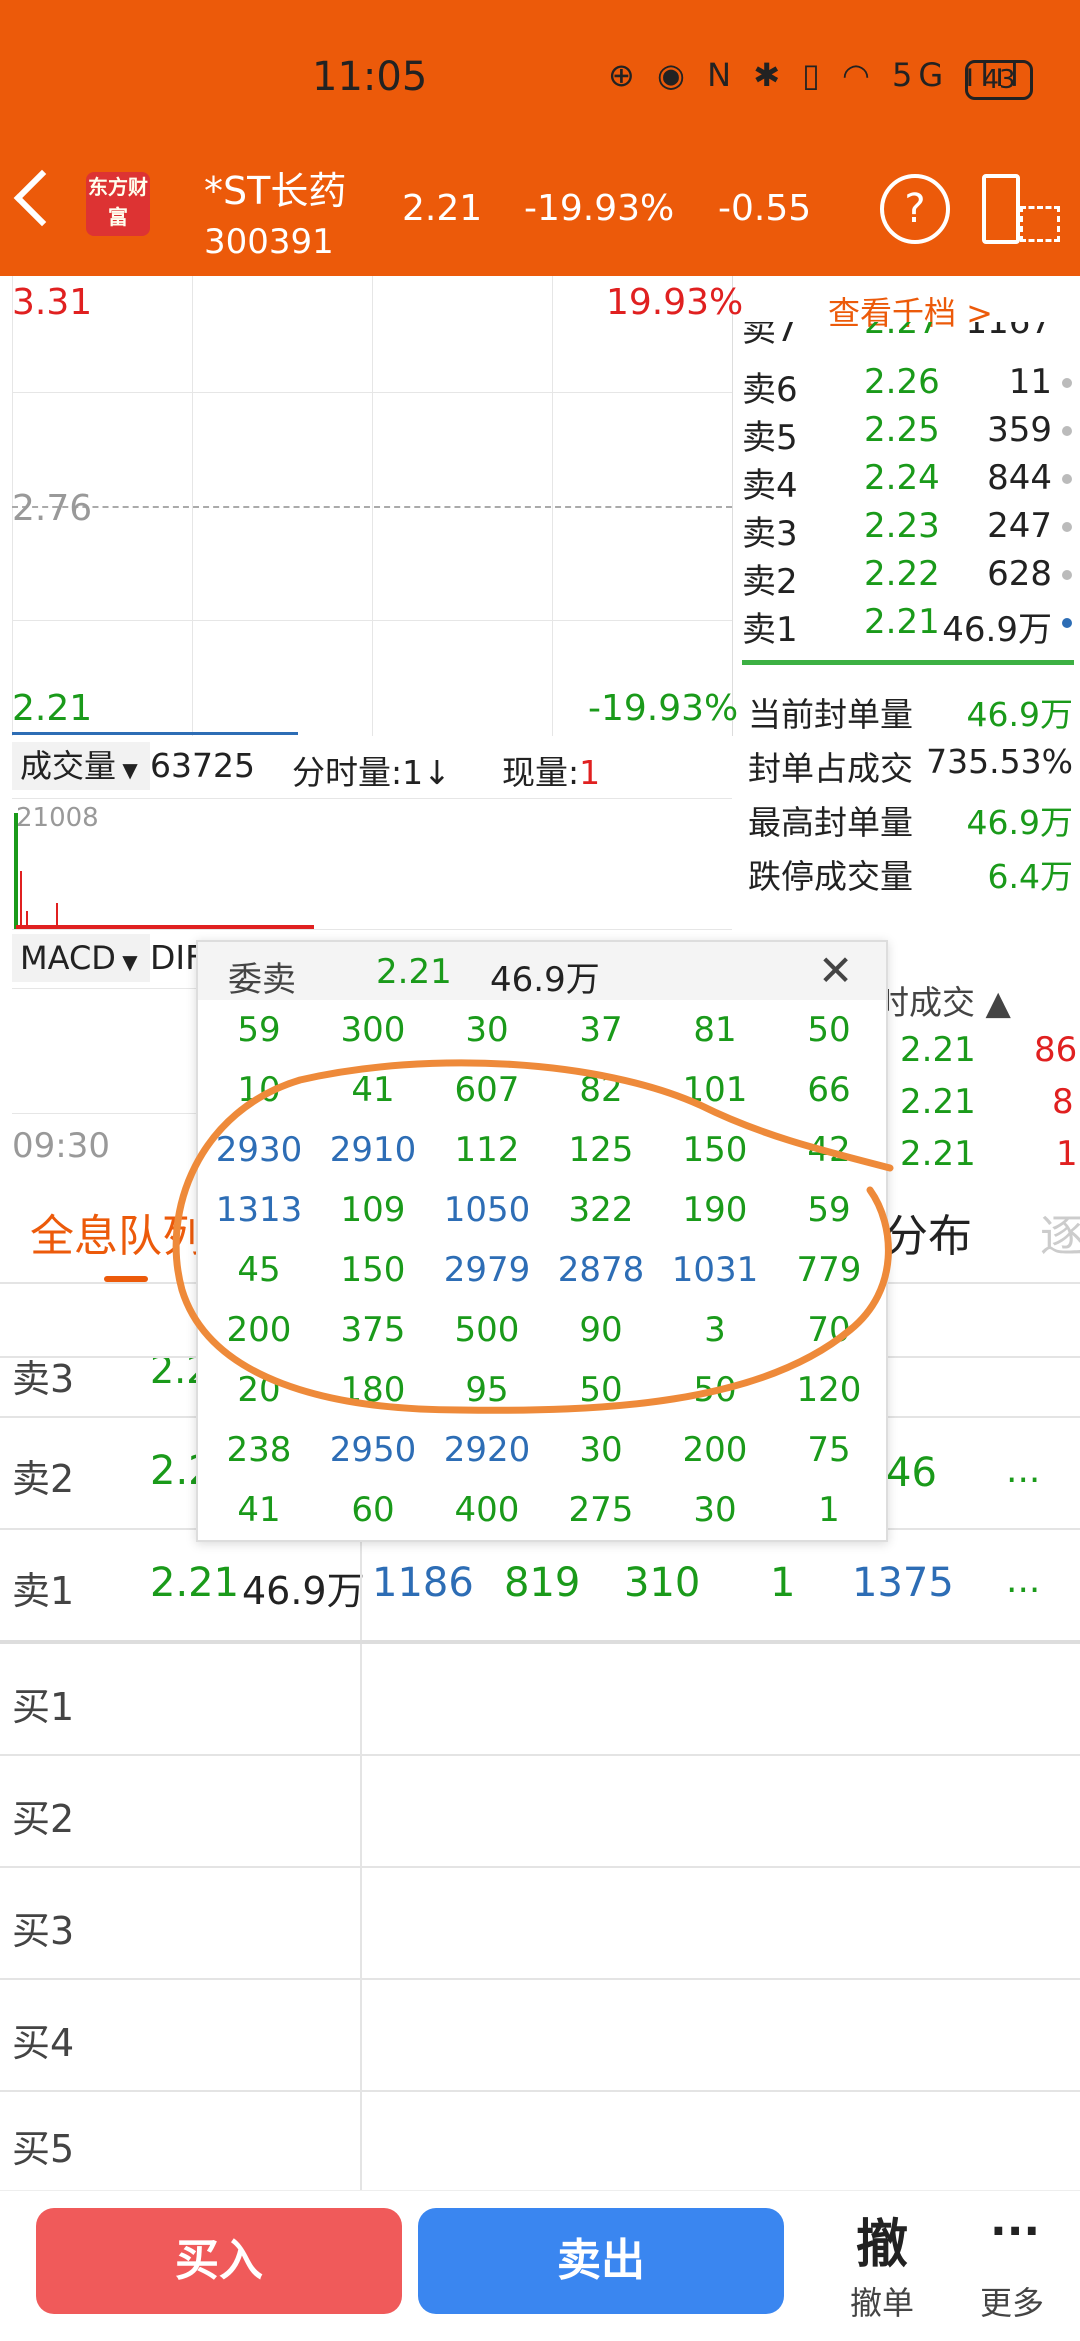 This screenshot has width=1080, height=2341. Describe the element at coordinates (219, 2261) in the screenshot. I see `buy-button: 买入` at that location.